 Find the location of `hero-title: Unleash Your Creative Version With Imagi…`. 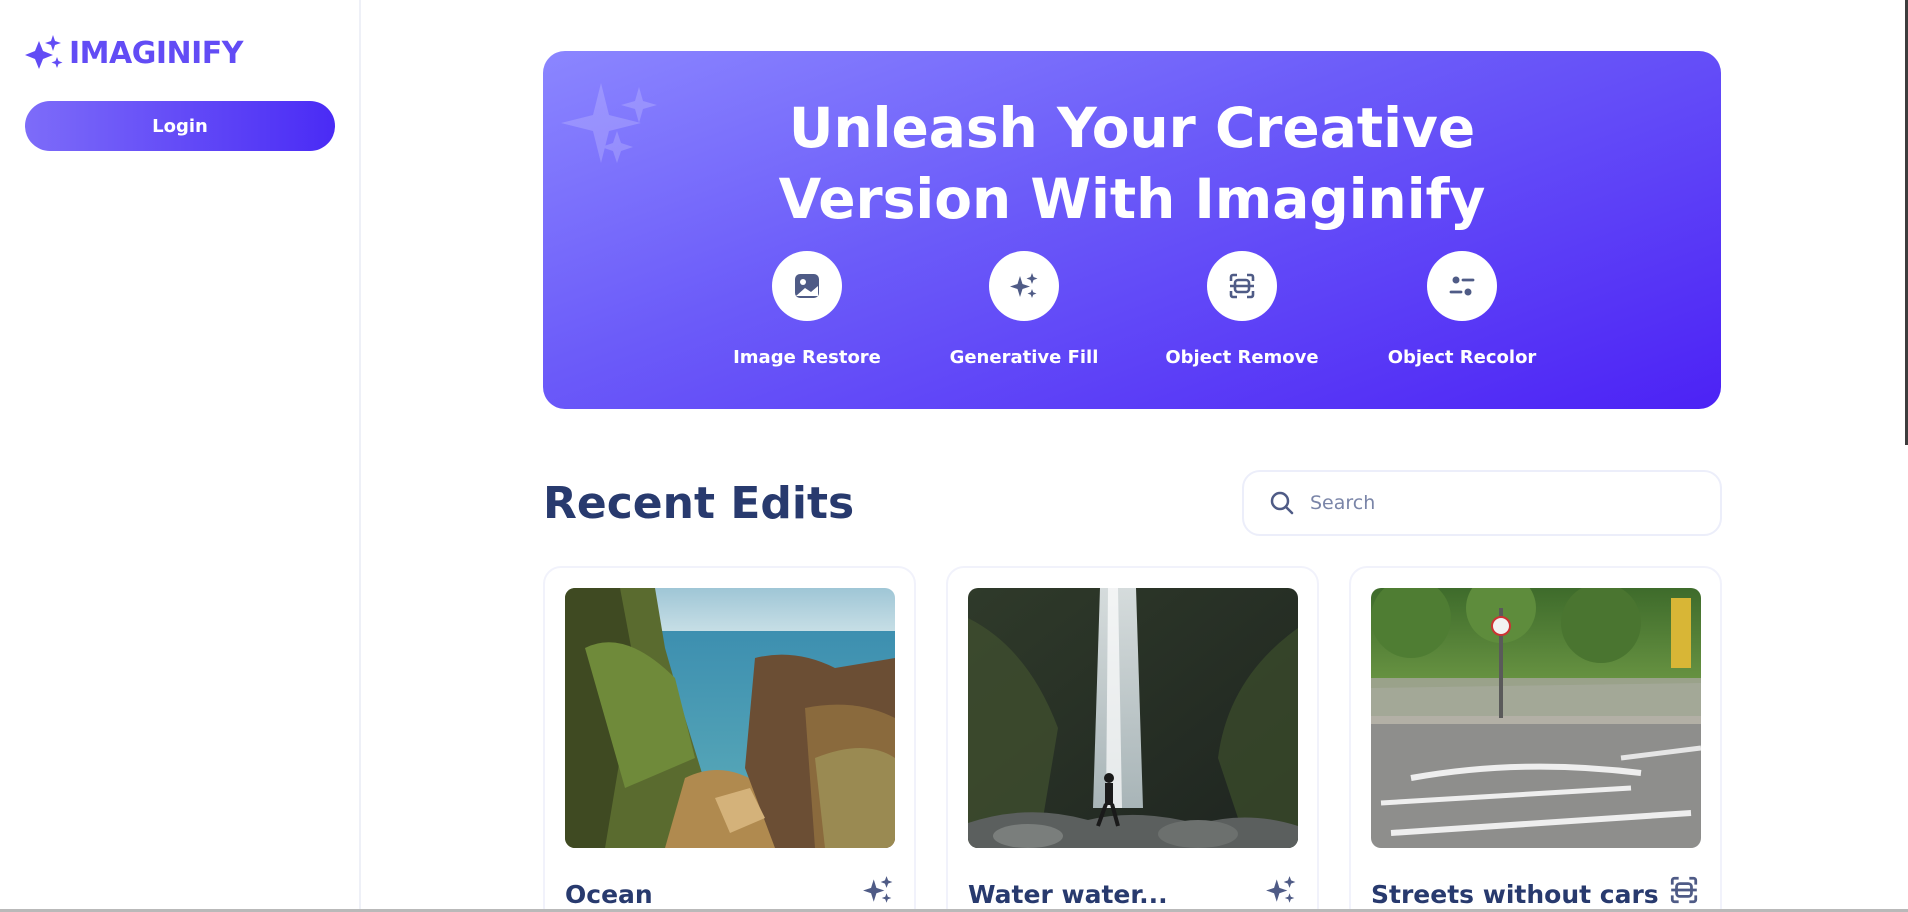

hero-title: Unleash Your Creative Version With Imagi… is located at coordinates (1132, 164).